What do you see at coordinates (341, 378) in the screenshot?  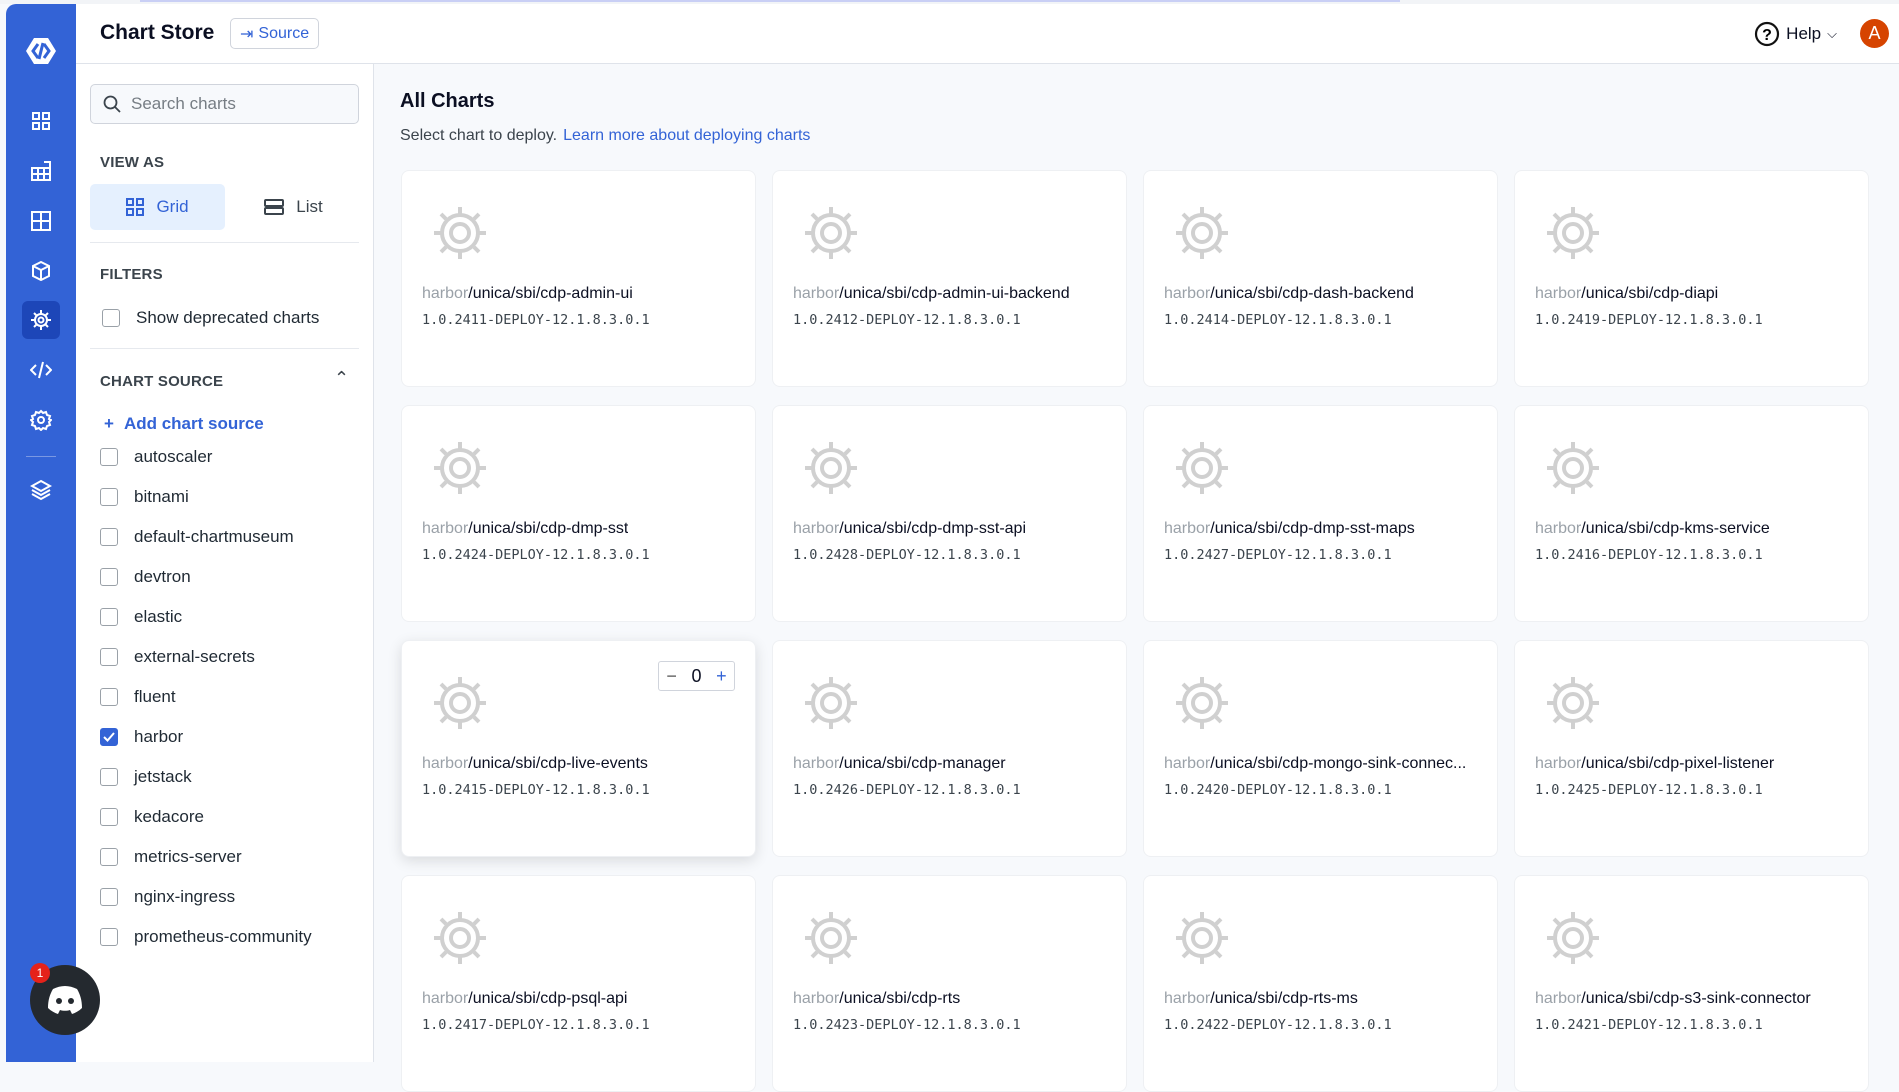 I see `chevron-up-icon: ⌃` at bounding box center [341, 378].